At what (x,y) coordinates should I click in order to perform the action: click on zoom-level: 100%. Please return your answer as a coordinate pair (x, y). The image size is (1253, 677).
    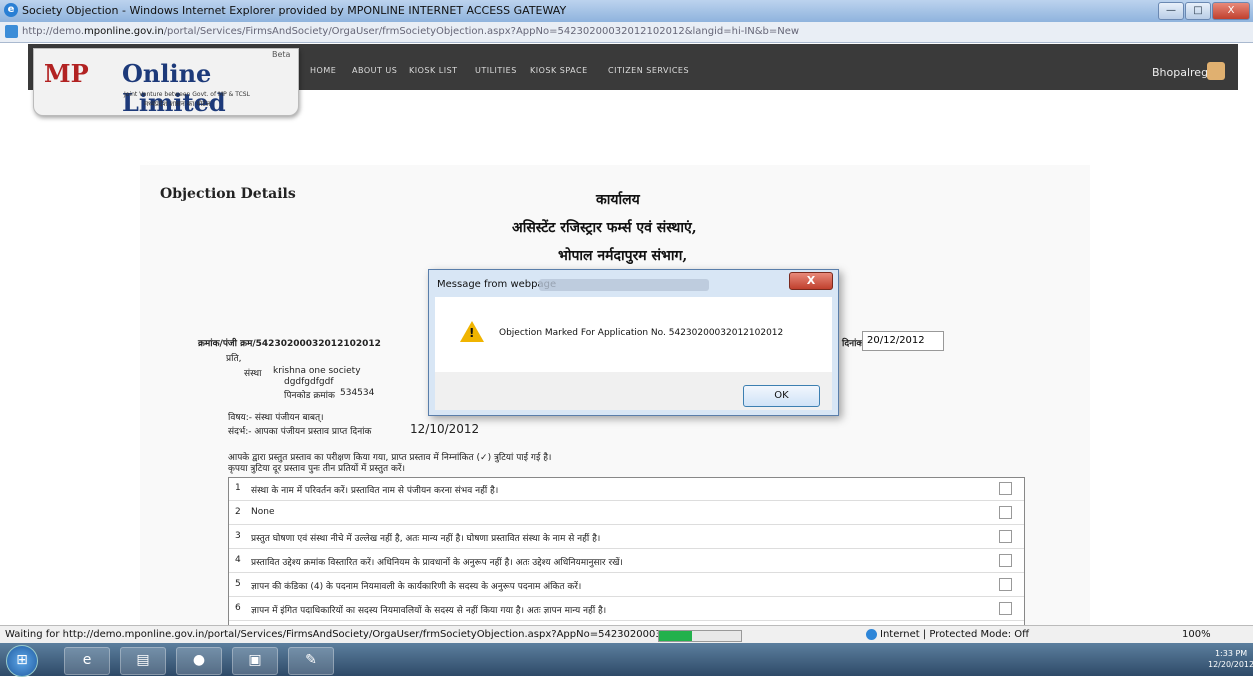
    Looking at the image, I should click on (1196, 634).